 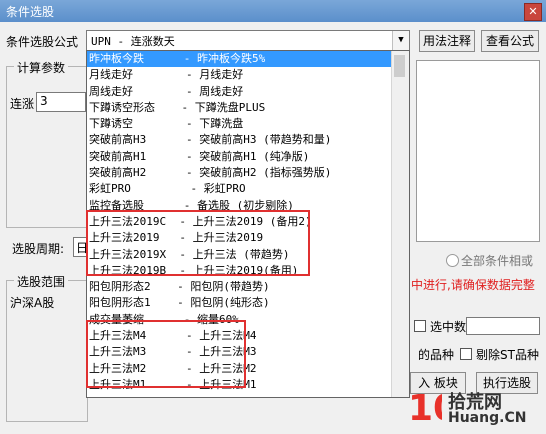 What do you see at coordinates (497, 261) in the screenshot?
I see `all-conditions-label: 全部条件相或` at bounding box center [497, 261].